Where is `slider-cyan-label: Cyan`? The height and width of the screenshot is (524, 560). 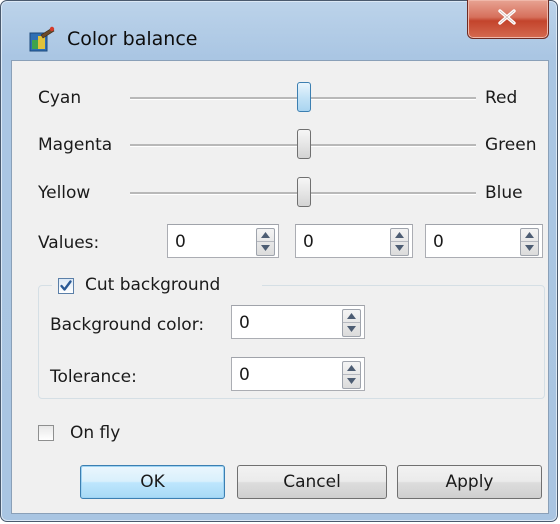
slider-cyan-label: Cyan is located at coordinates (60, 98).